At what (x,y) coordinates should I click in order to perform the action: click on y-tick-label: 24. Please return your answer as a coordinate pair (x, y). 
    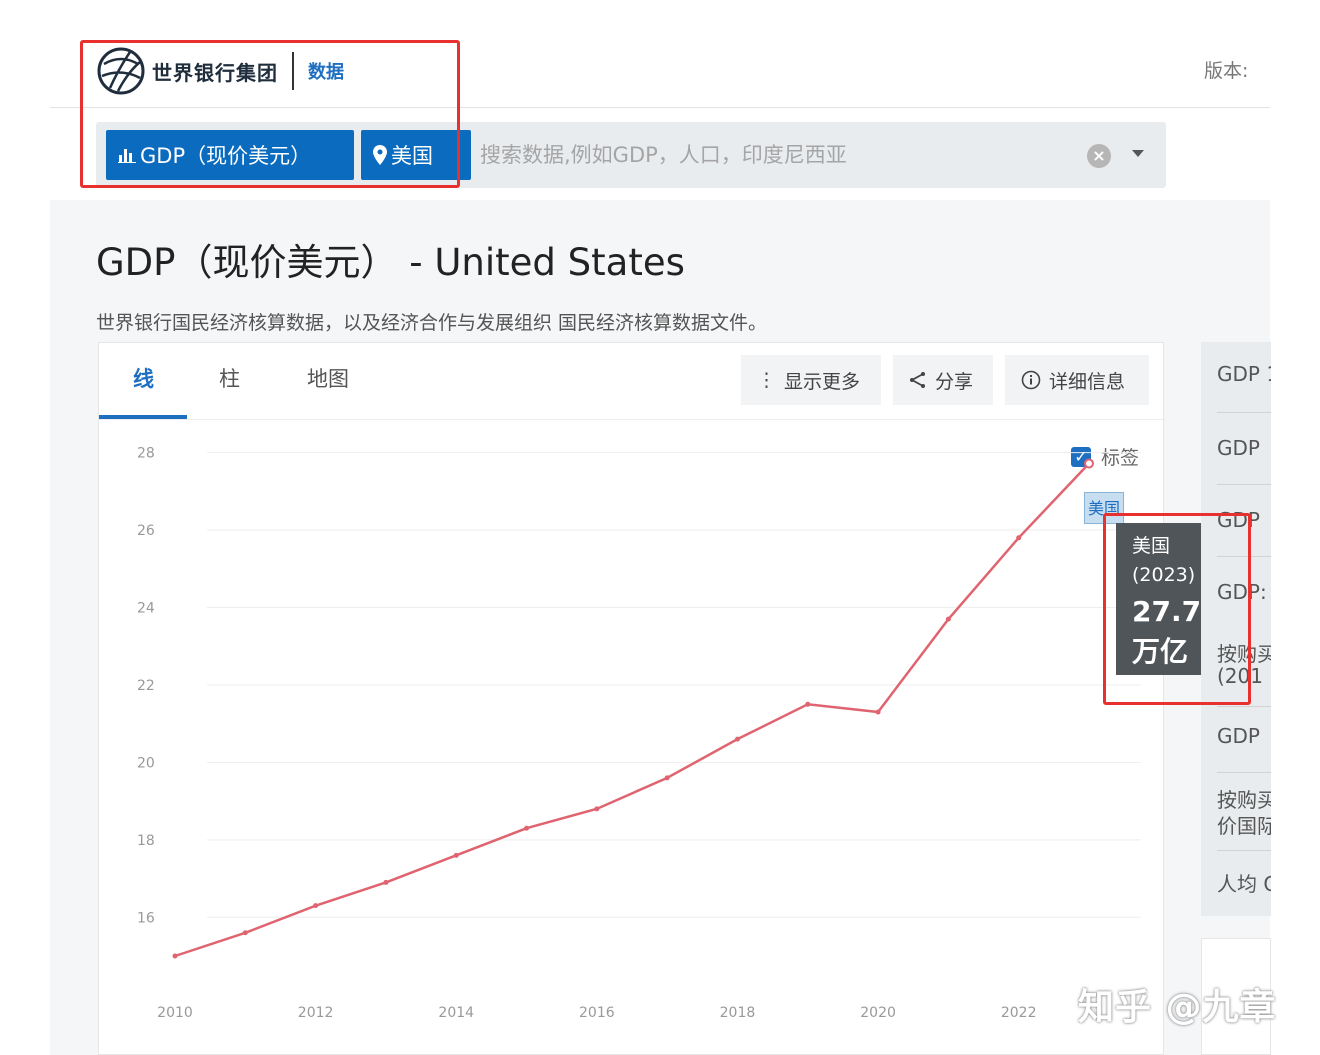
    Looking at the image, I should click on (146, 609).